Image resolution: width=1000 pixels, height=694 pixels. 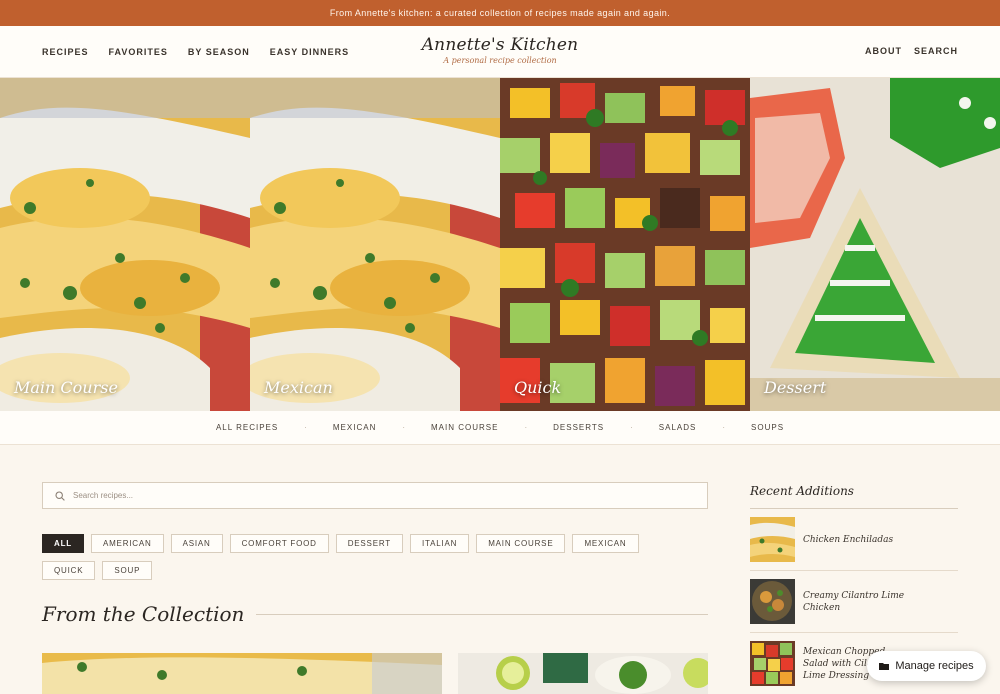 I want to click on category-salads: SALADS, so click(x=678, y=427).